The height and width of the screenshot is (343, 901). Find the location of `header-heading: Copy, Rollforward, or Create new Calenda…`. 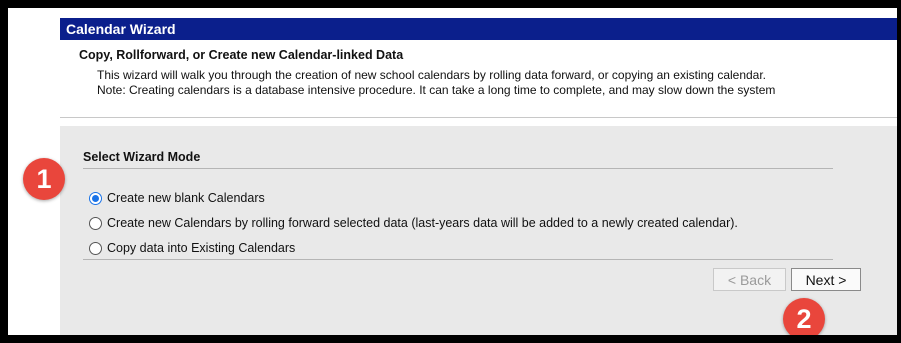

header-heading: Copy, Rollforward, or Create new Calenda… is located at coordinates (241, 55).